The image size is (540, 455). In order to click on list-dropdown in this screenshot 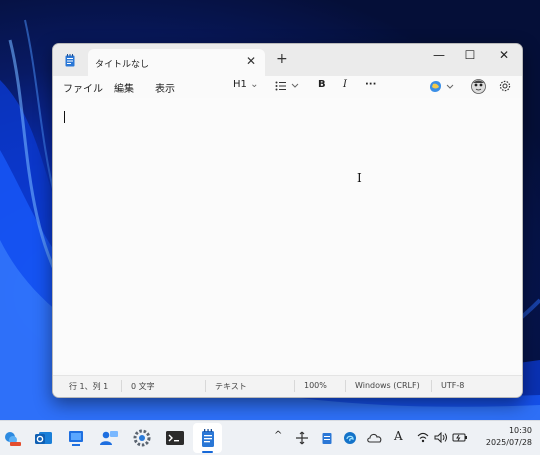, I will do `click(288, 86)`.